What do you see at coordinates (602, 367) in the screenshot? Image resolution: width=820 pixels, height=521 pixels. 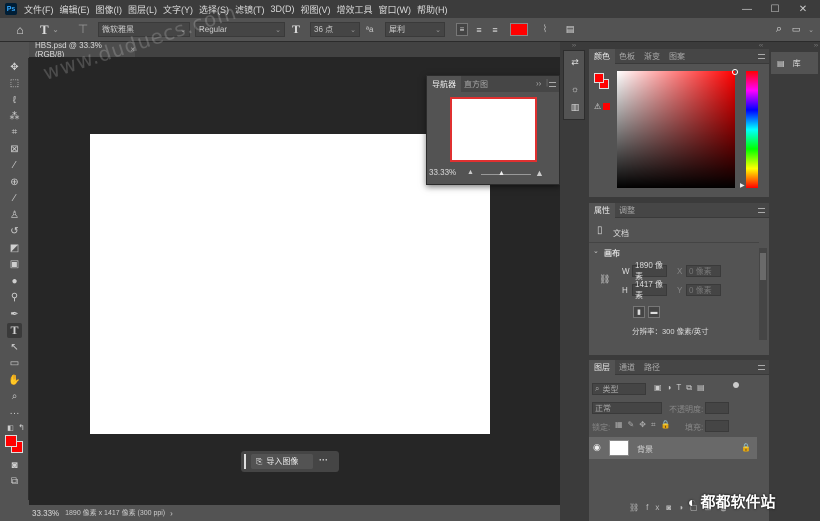 I see `tab-layers: 图层` at bounding box center [602, 367].